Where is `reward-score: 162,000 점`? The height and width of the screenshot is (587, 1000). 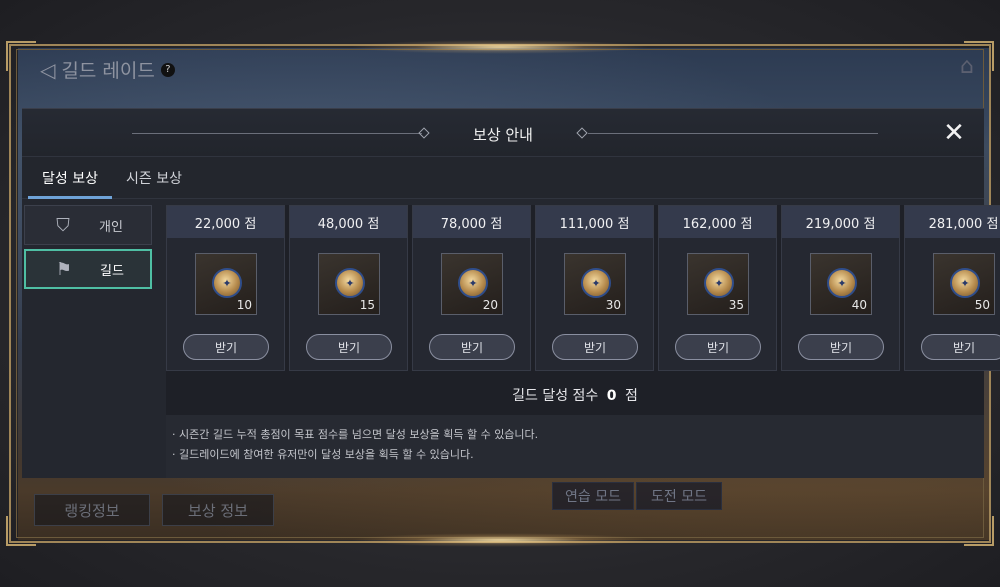
reward-score: 162,000 점 is located at coordinates (717, 222).